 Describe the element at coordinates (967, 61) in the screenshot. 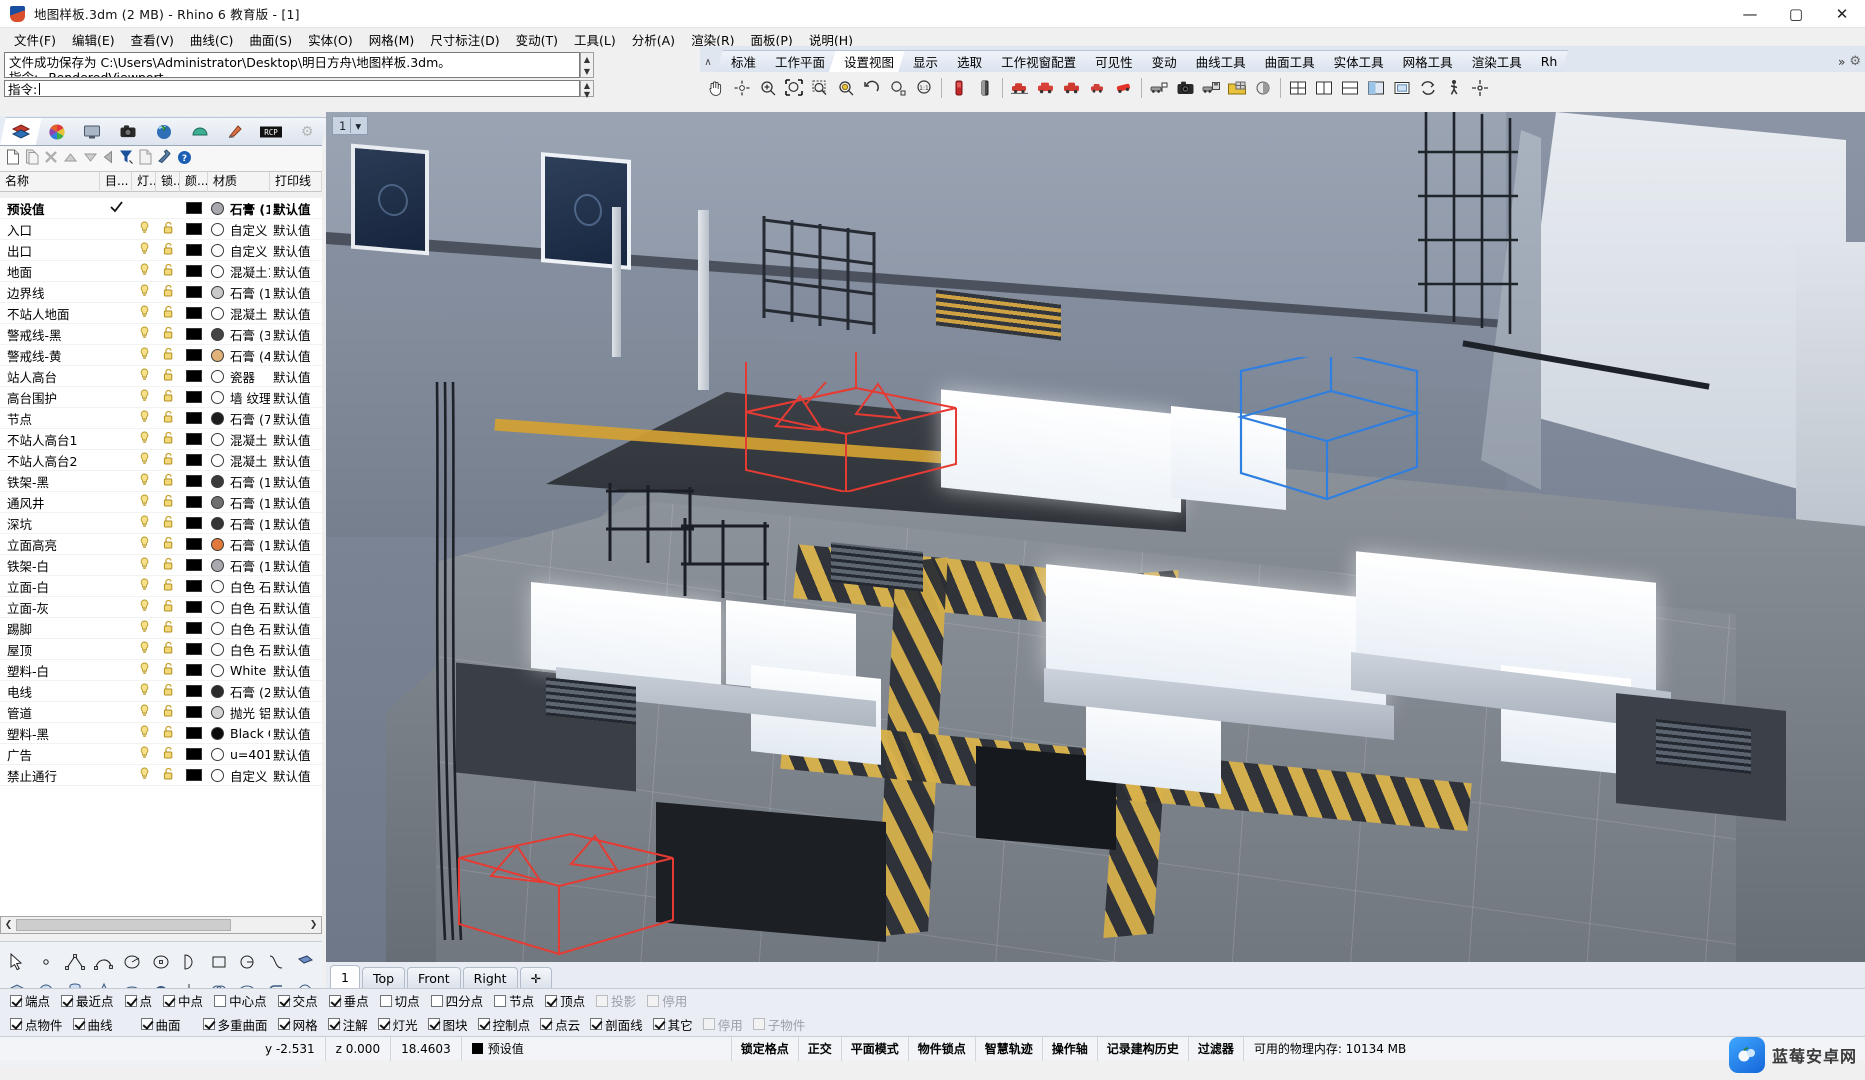

I see `tab-select: 选取` at that location.